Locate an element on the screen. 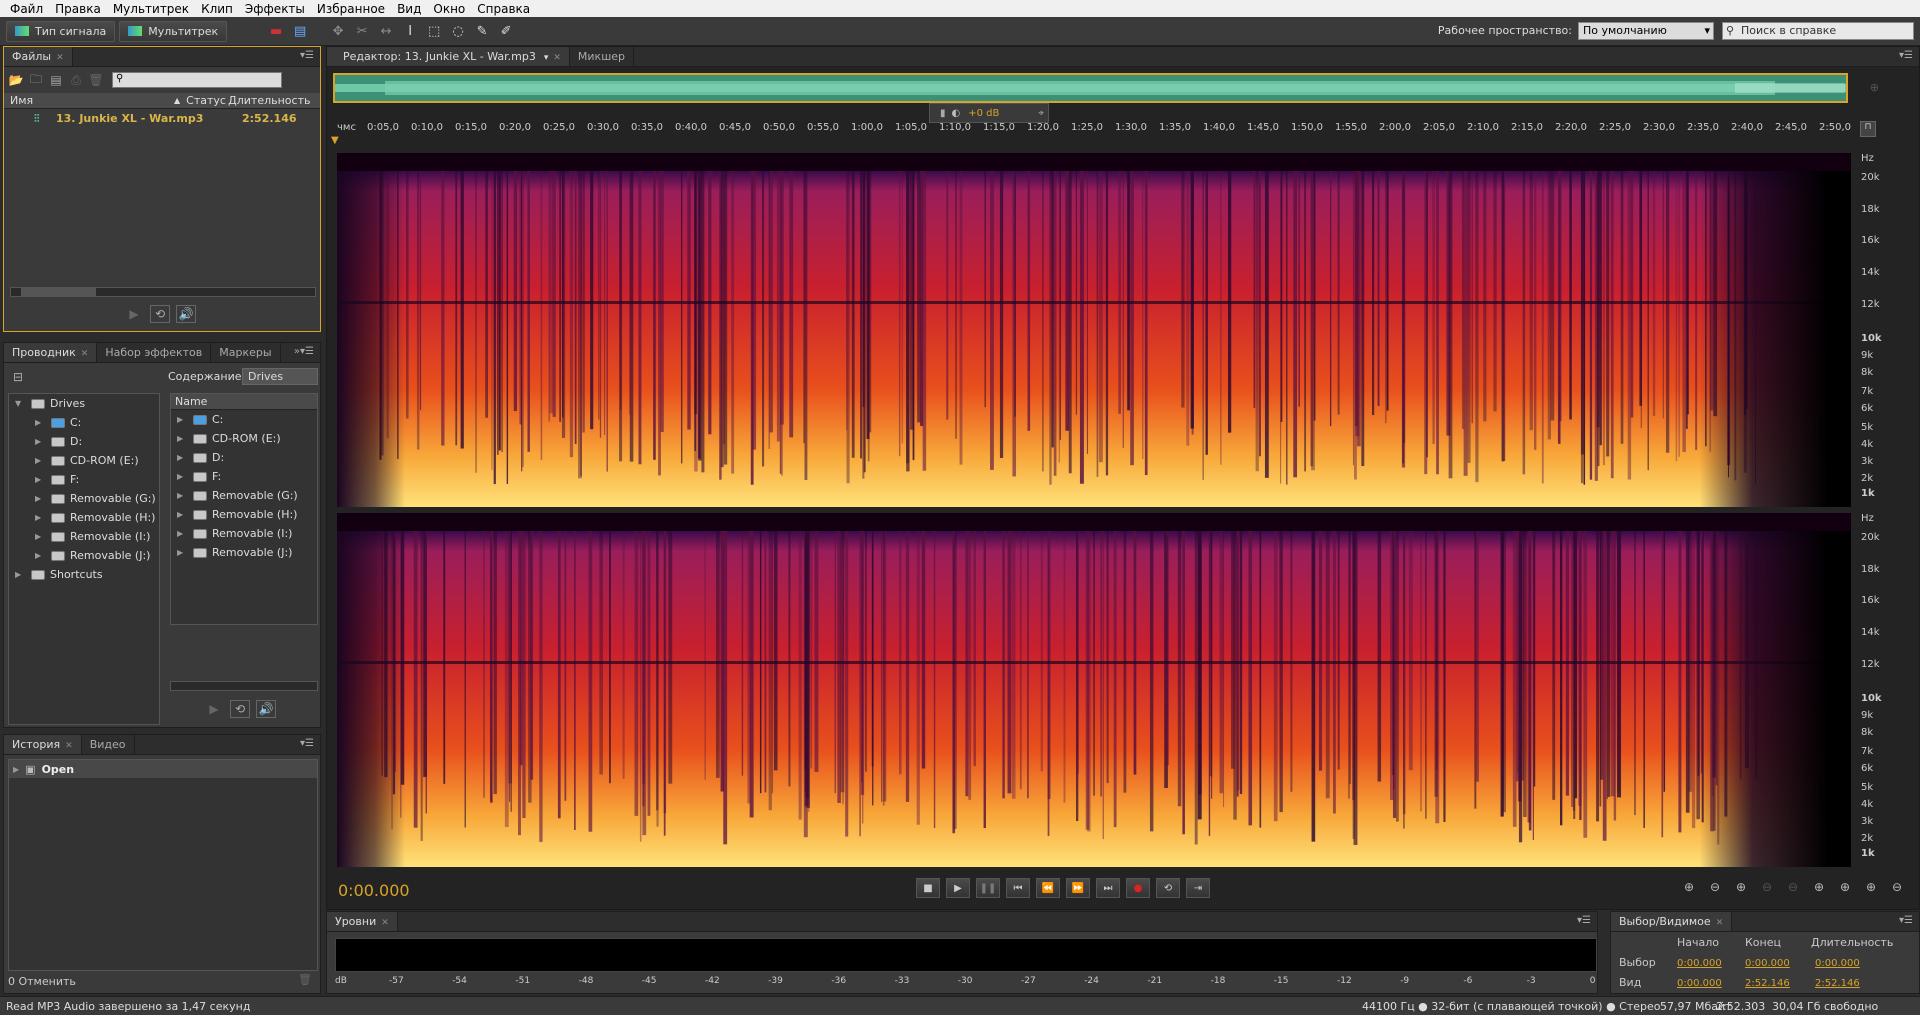  stop-button: ■ is located at coordinates (928, 888).